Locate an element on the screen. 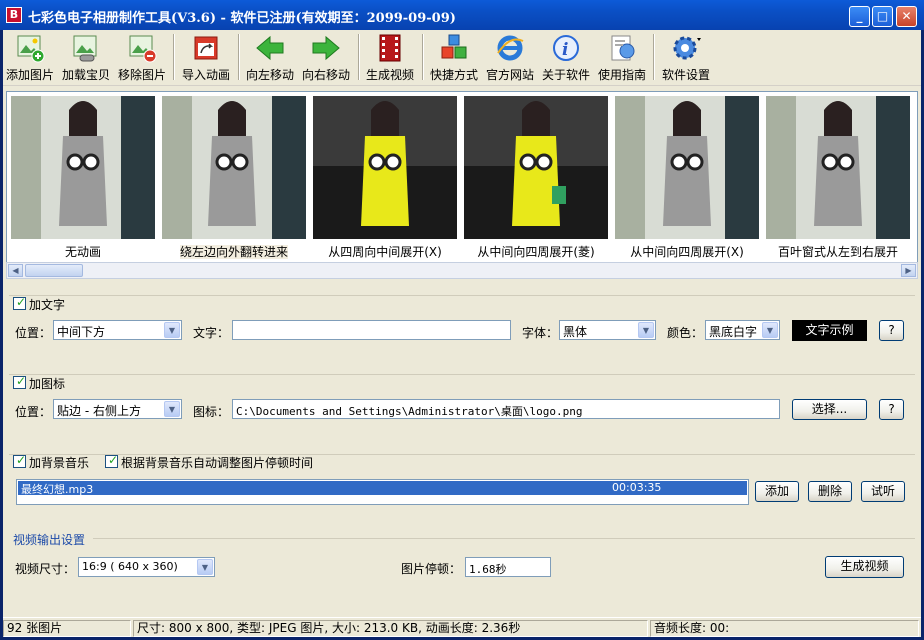 The height and width of the screenshot is (640, 924). load-product-button: 加载宝贝 is located at coordinates (86, 58).